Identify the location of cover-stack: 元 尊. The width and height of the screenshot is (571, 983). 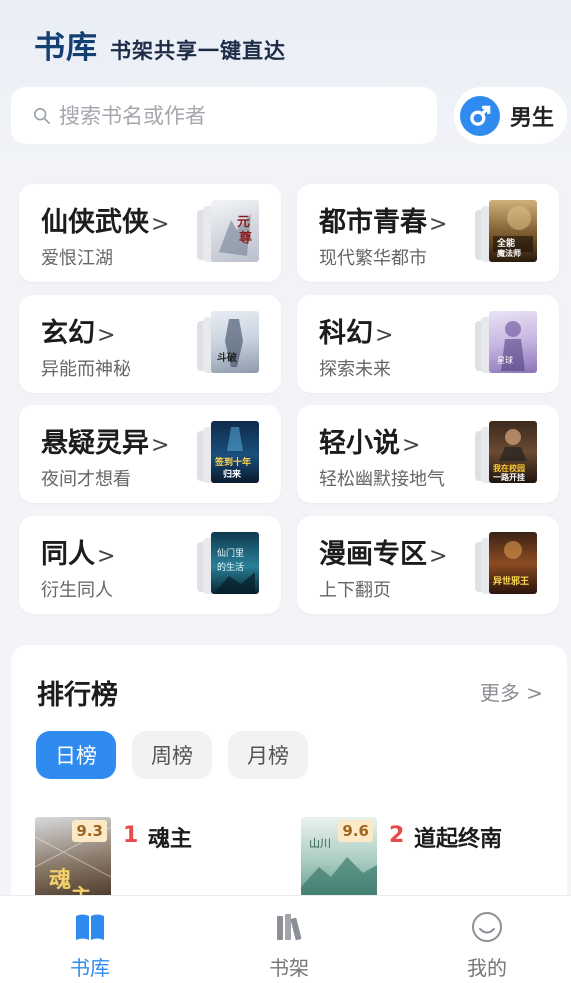
(230, 232).